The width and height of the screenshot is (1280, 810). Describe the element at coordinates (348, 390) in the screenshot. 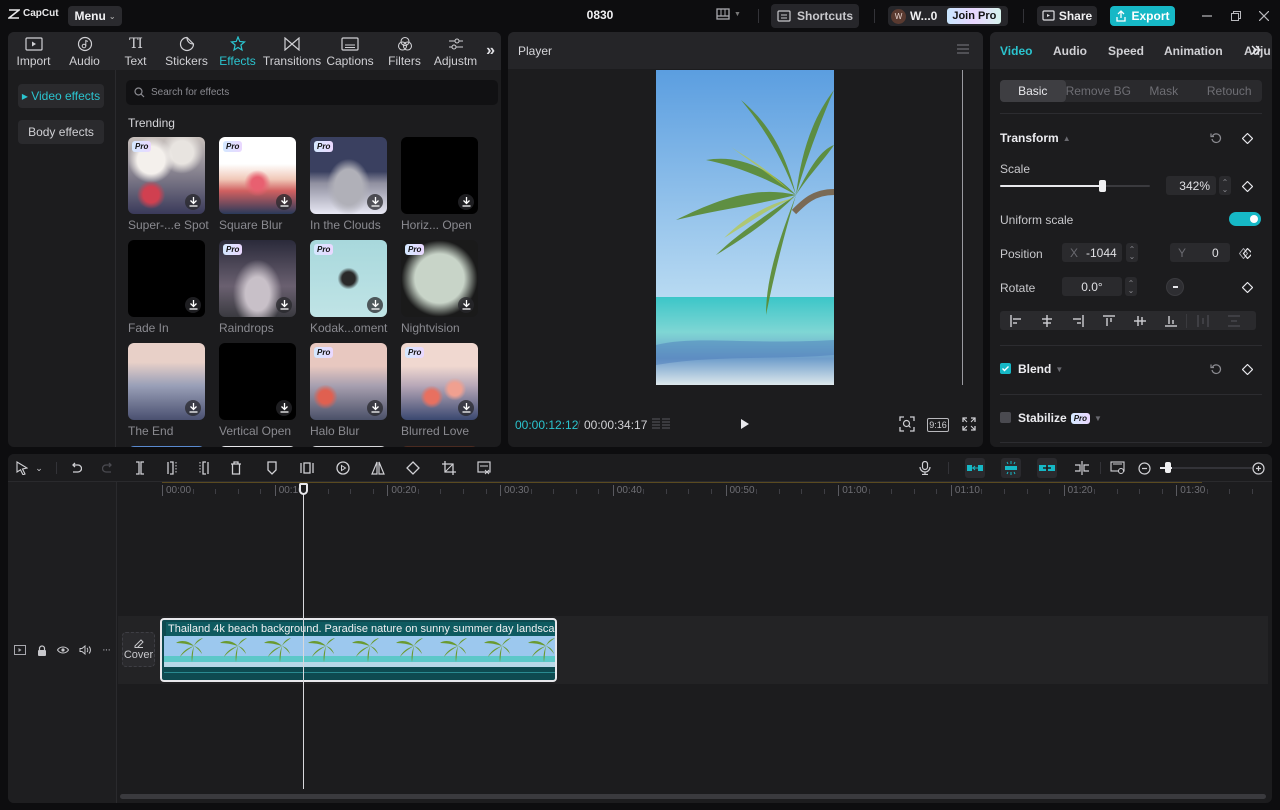

I see `effect-card: Pro Halo Blur` at that location.